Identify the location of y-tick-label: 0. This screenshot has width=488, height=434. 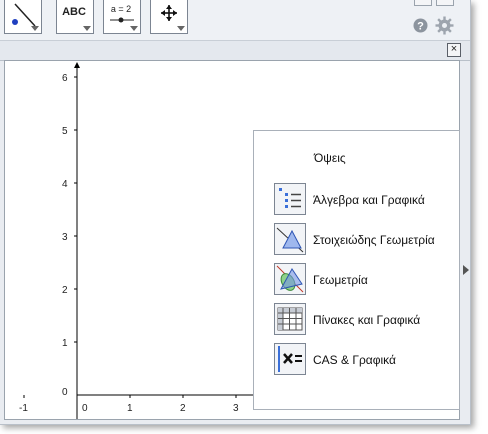
(65, 392).